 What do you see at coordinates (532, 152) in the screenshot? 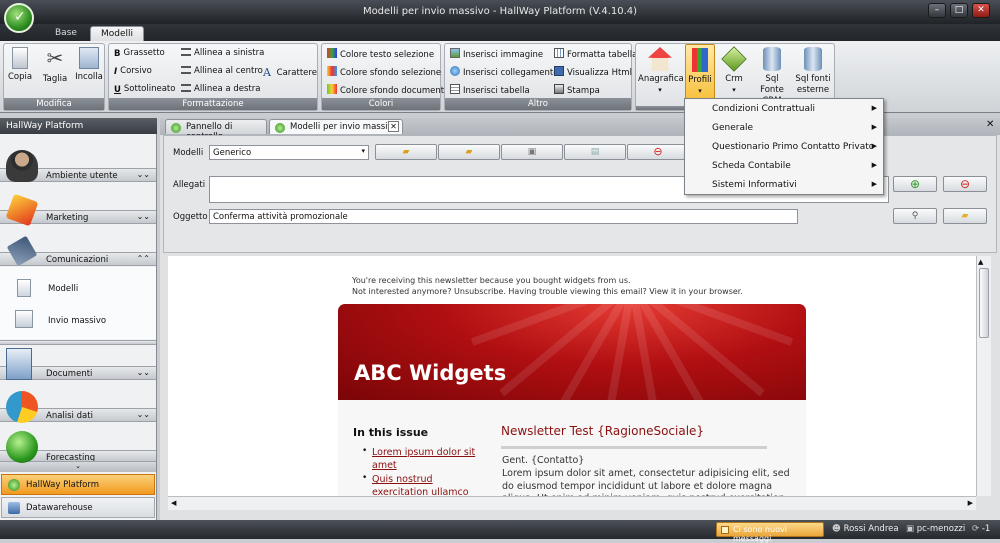
I see `save-model-button: ▣` at bounding box center [532, 152].